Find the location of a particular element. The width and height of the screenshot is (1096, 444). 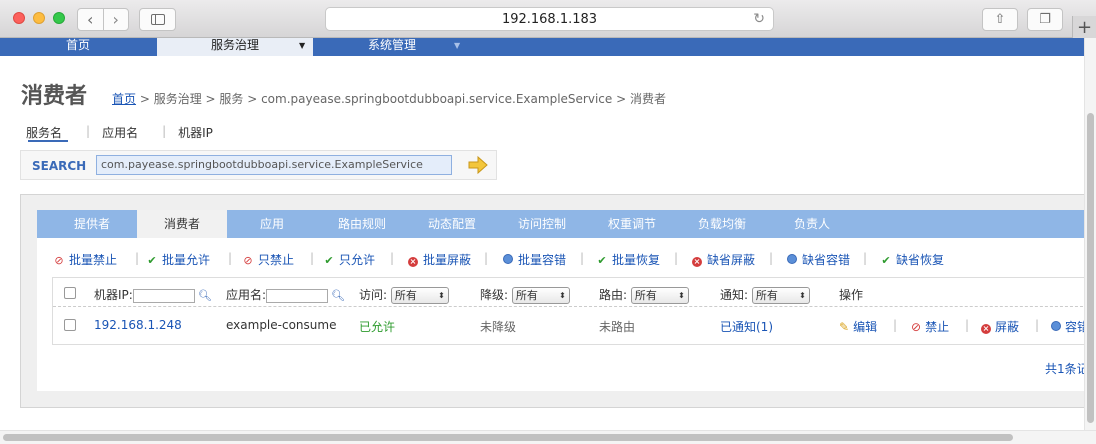

row-notify-link: 已通知(1) is located at coordinates (746, 326).